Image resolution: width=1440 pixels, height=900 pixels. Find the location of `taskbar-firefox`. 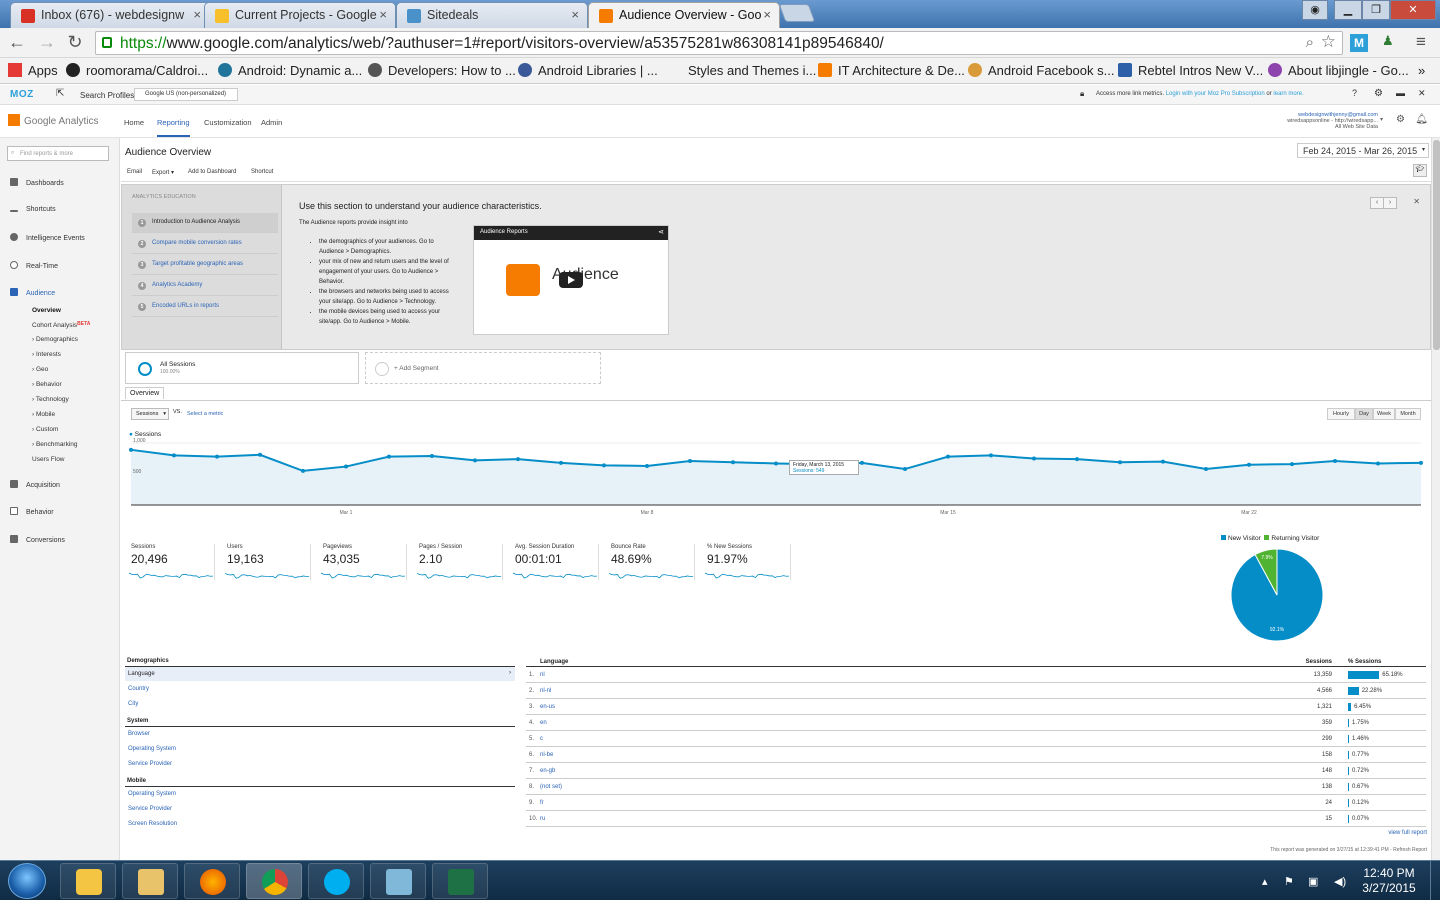

taskbar-firefox is located at coordinates (212, 881).